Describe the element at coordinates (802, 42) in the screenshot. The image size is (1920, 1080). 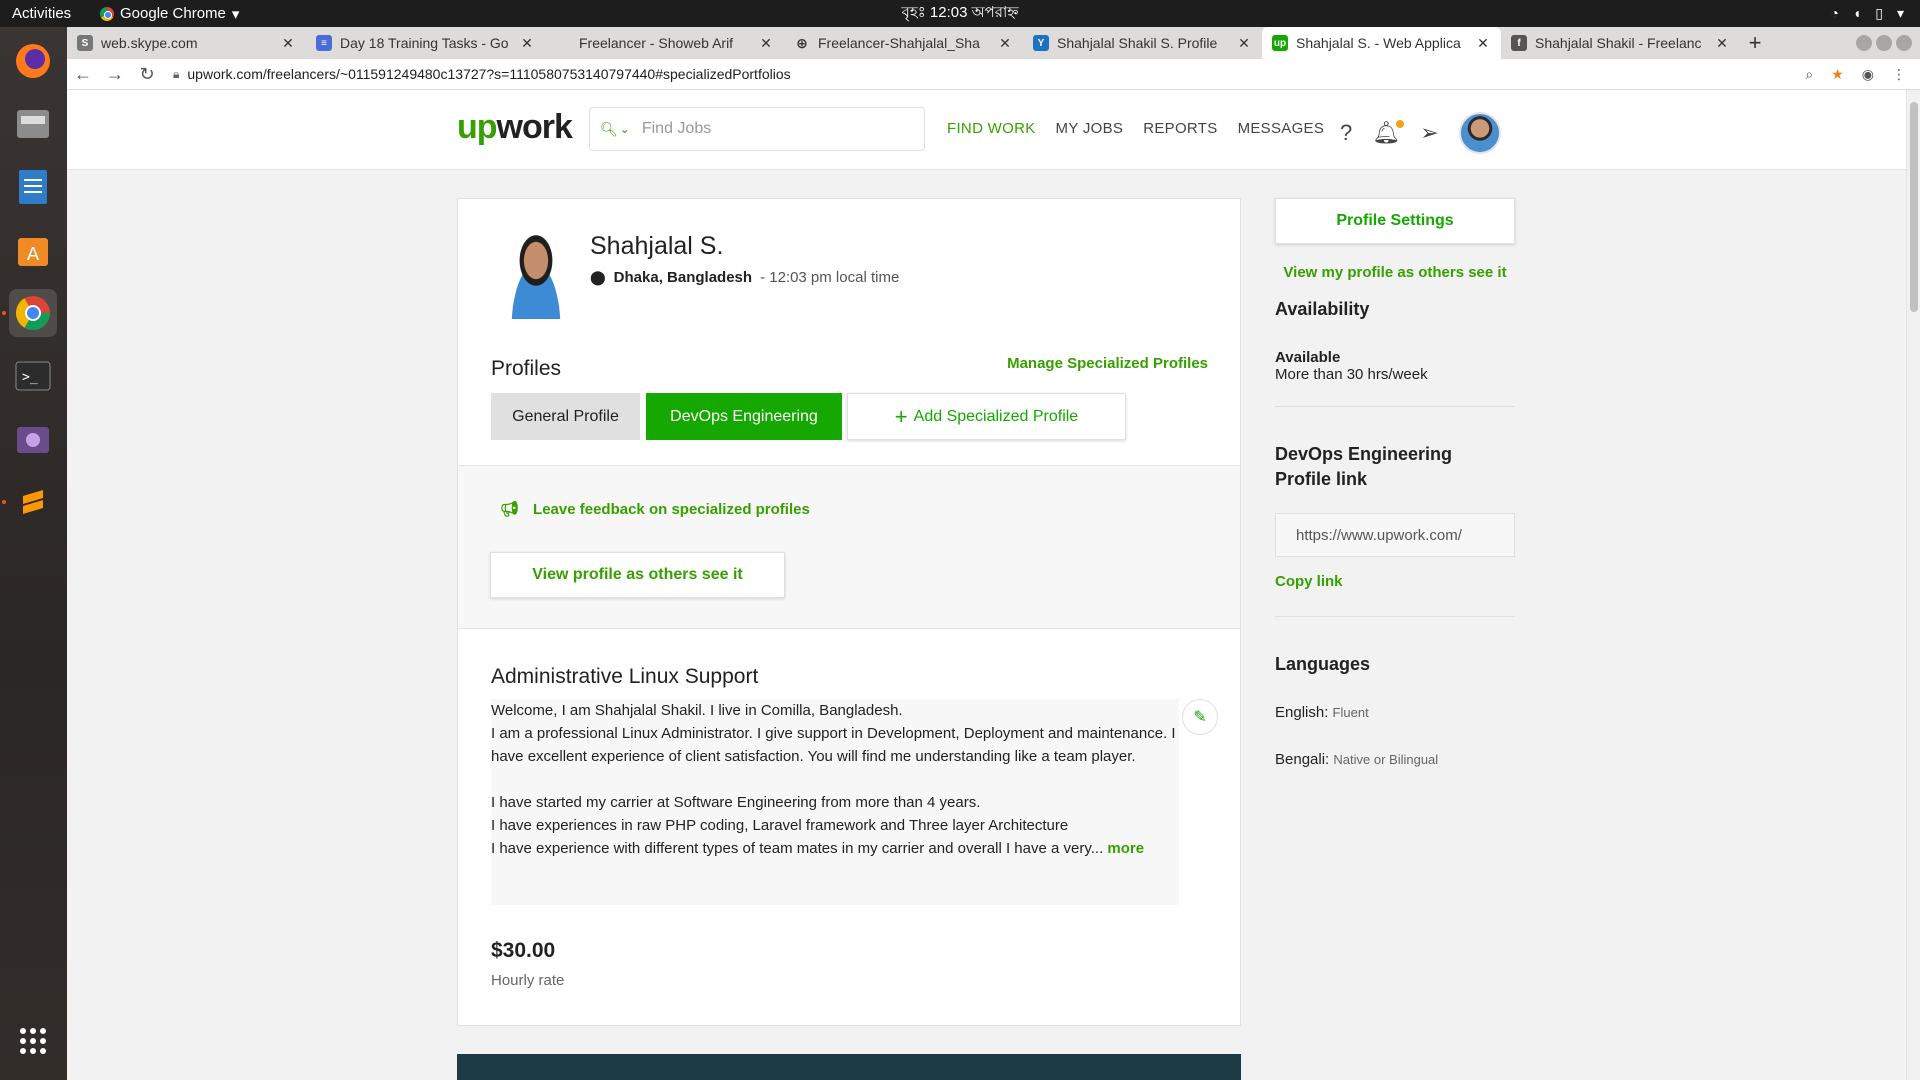
I see `globe-icon: ⊕` at that location.